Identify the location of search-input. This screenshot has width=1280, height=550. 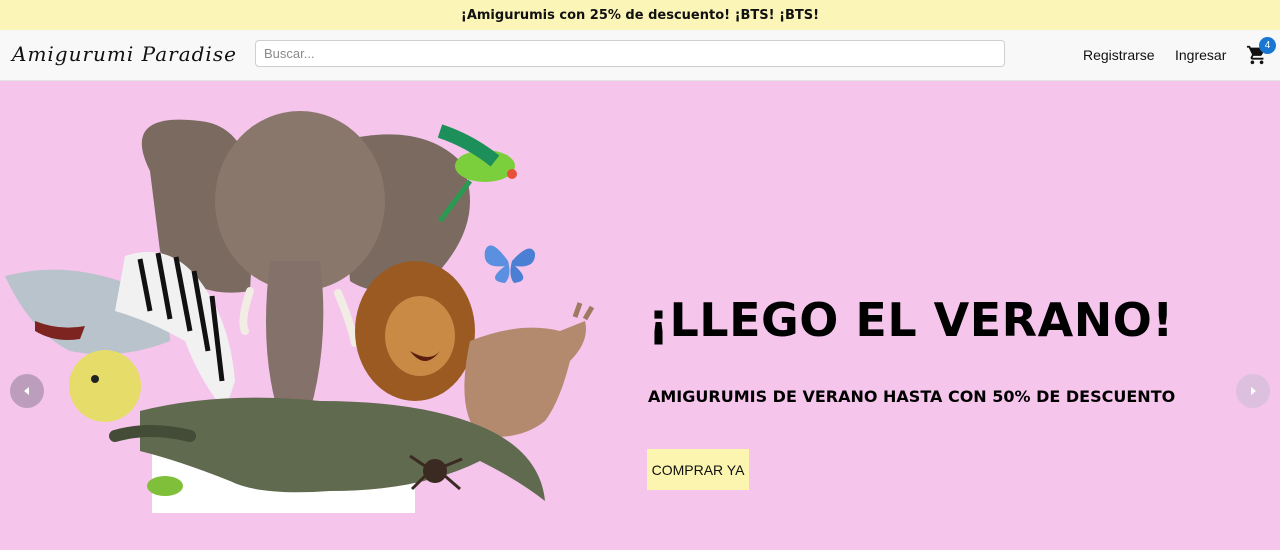
(630, 53).